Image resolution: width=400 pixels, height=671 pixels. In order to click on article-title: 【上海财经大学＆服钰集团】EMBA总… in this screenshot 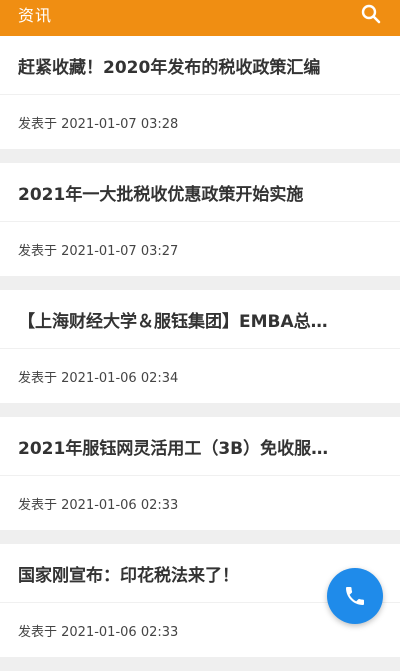, I will do `click(200, 319)`.